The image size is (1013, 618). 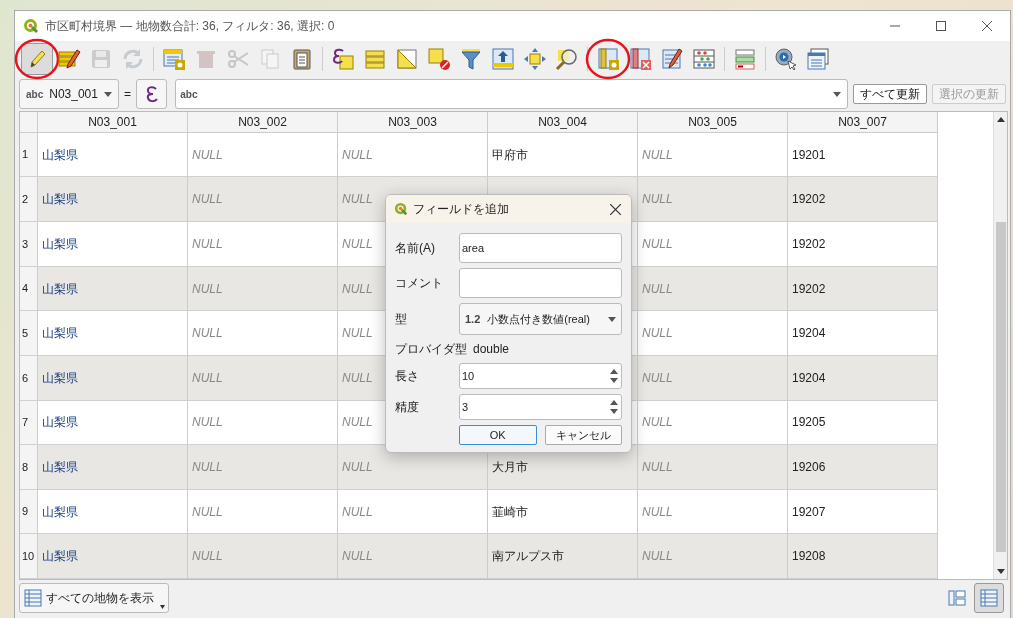 I want to click on maximize-icon, so click(x=941, y=26).